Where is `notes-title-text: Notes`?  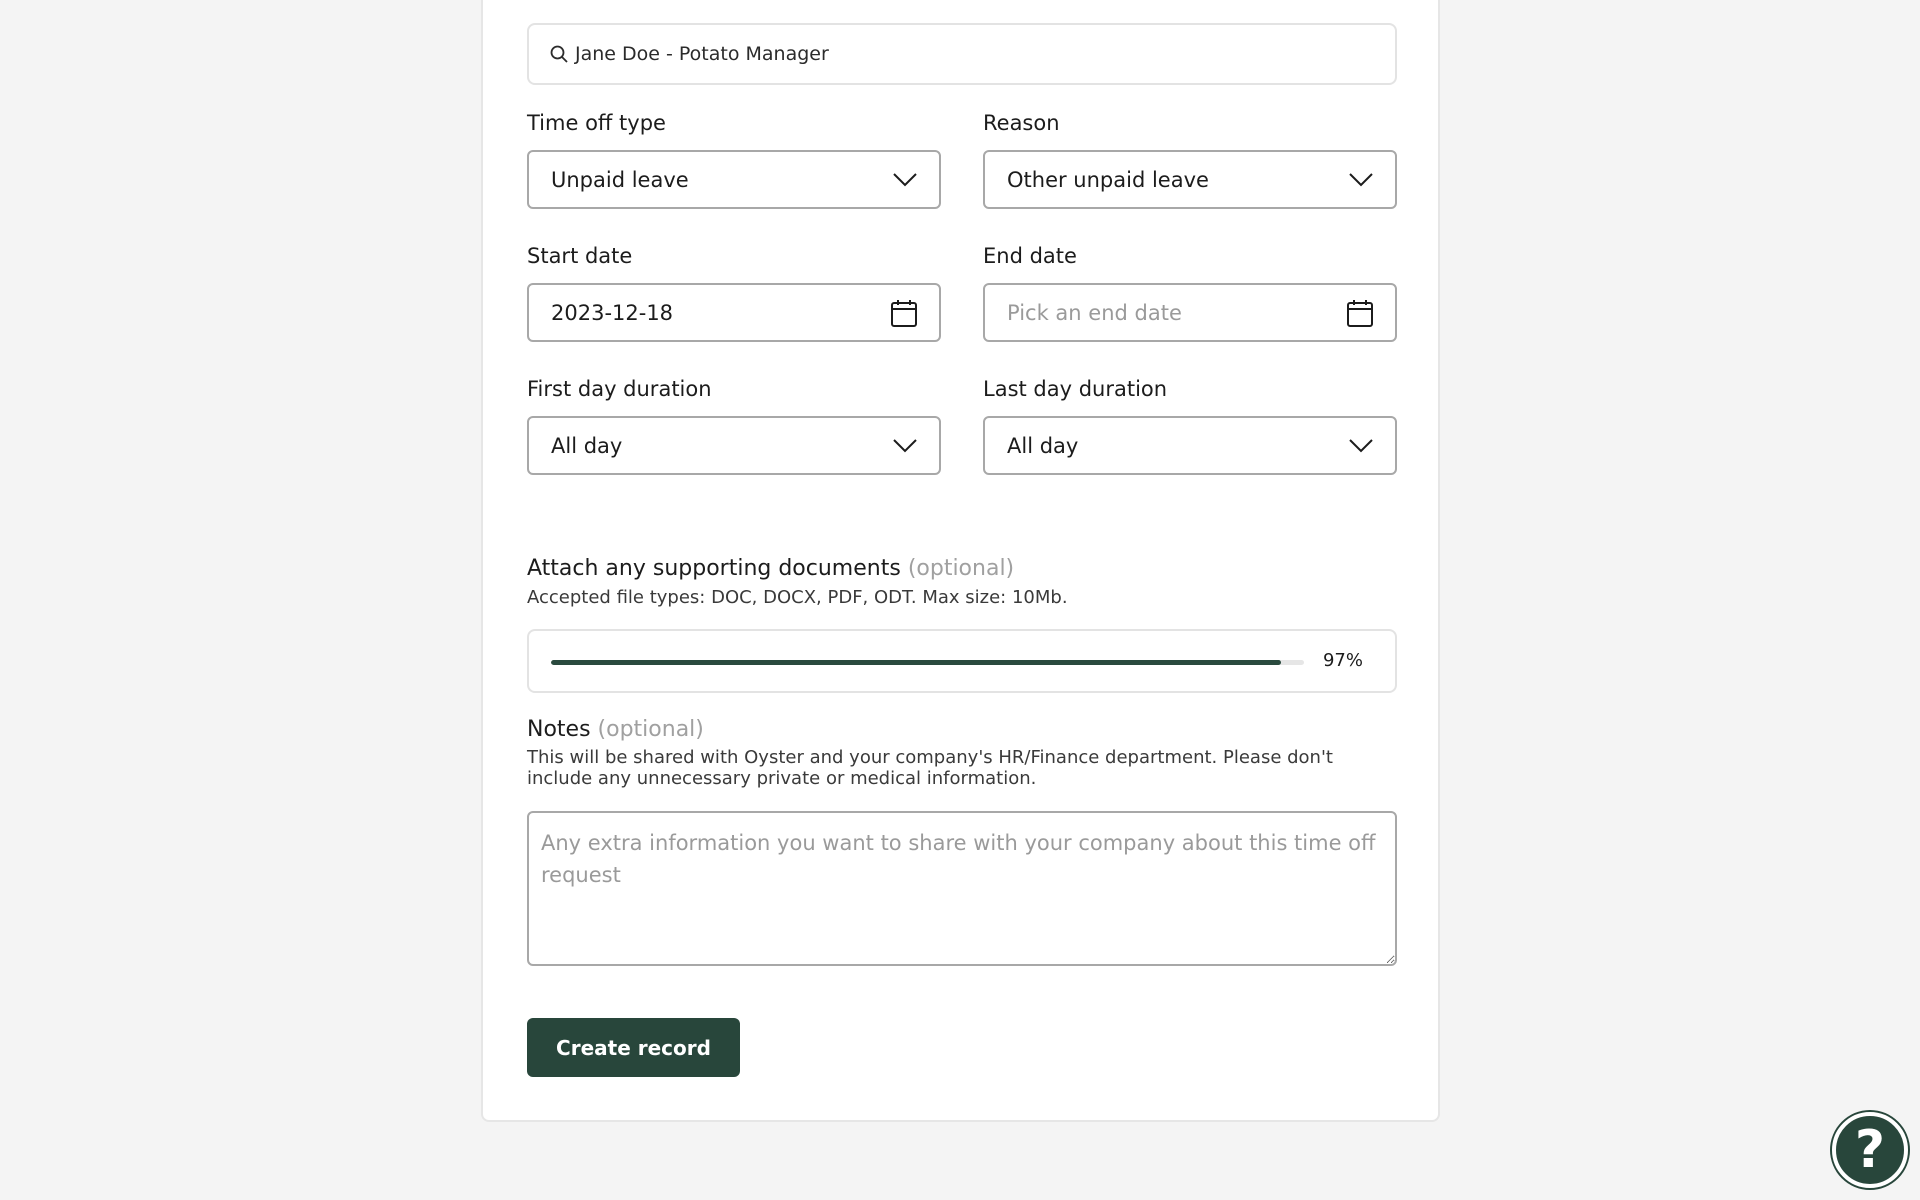 notes-title-text: Notes is located at coordinates (559, 729).